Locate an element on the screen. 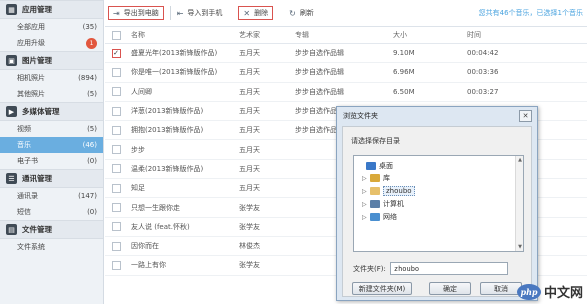 This screenshot has width=587, height=304. sidebar-item-music: 音乐 (46) is located at coordinates (51, 145).